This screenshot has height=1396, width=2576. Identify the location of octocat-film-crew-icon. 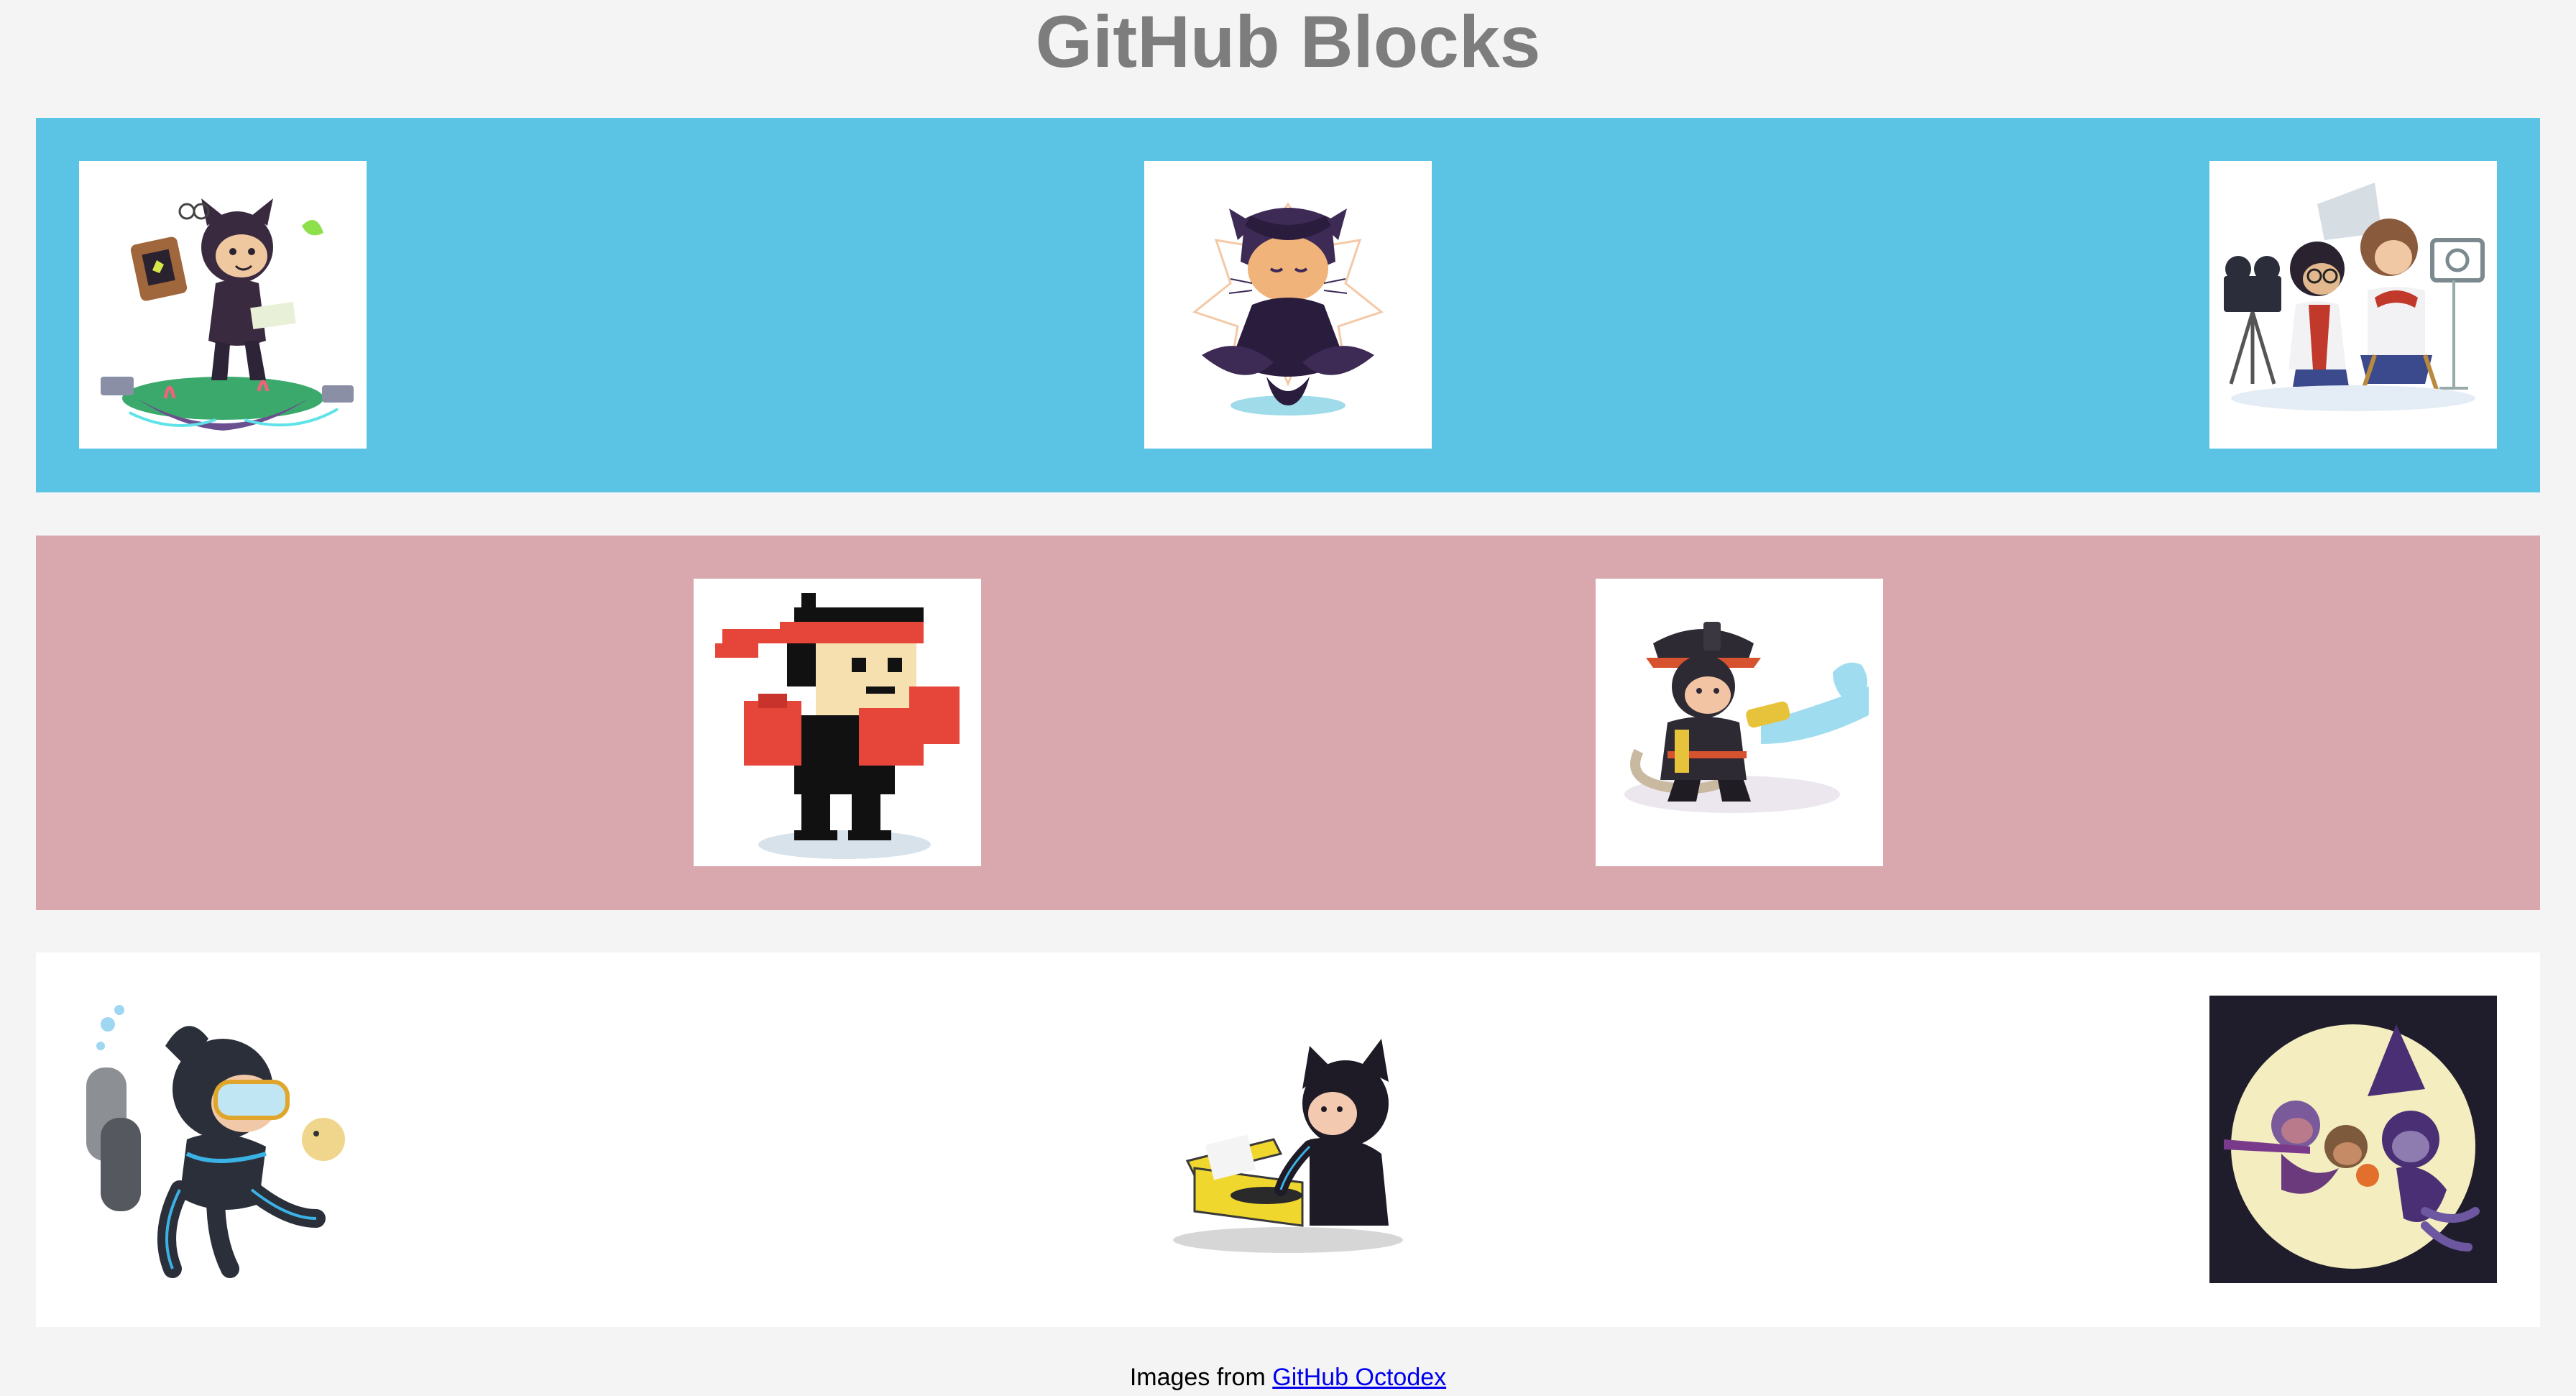
(2353, 305).